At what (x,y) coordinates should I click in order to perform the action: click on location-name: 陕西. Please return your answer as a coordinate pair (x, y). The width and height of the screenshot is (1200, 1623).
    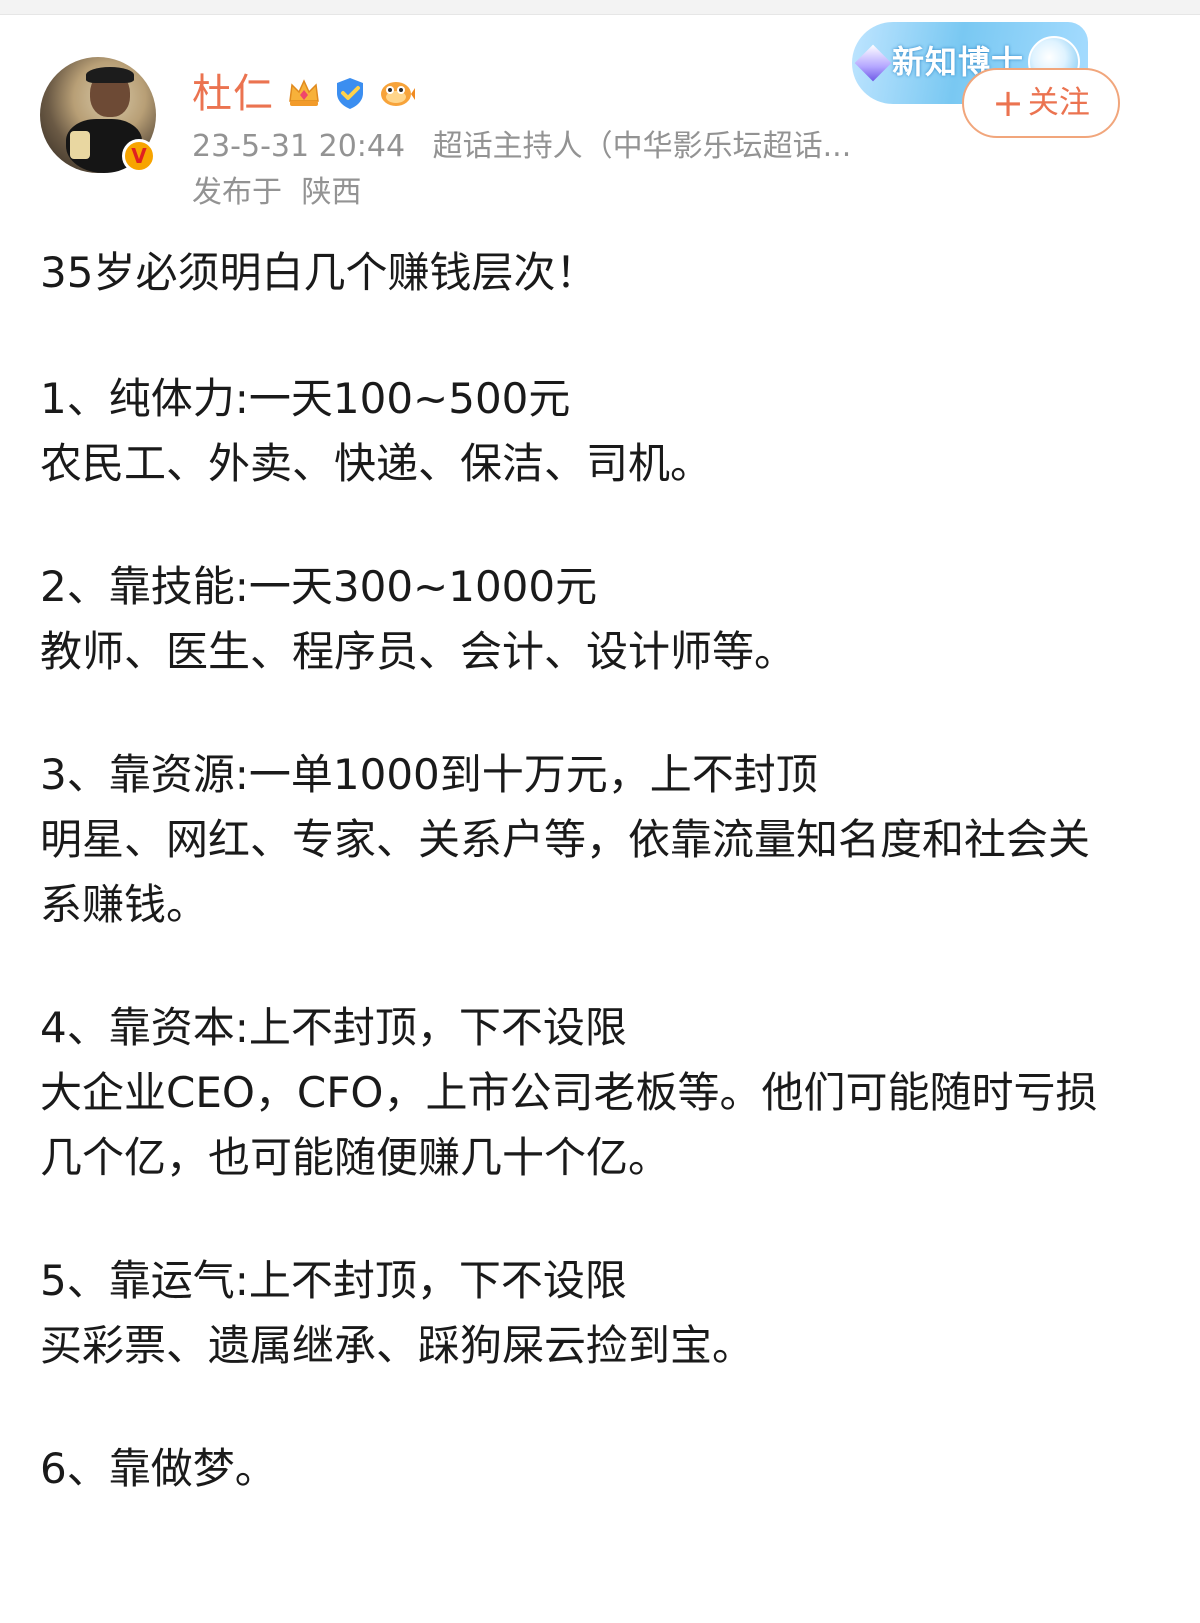
    Looking at the image, I should click on (331, 192).